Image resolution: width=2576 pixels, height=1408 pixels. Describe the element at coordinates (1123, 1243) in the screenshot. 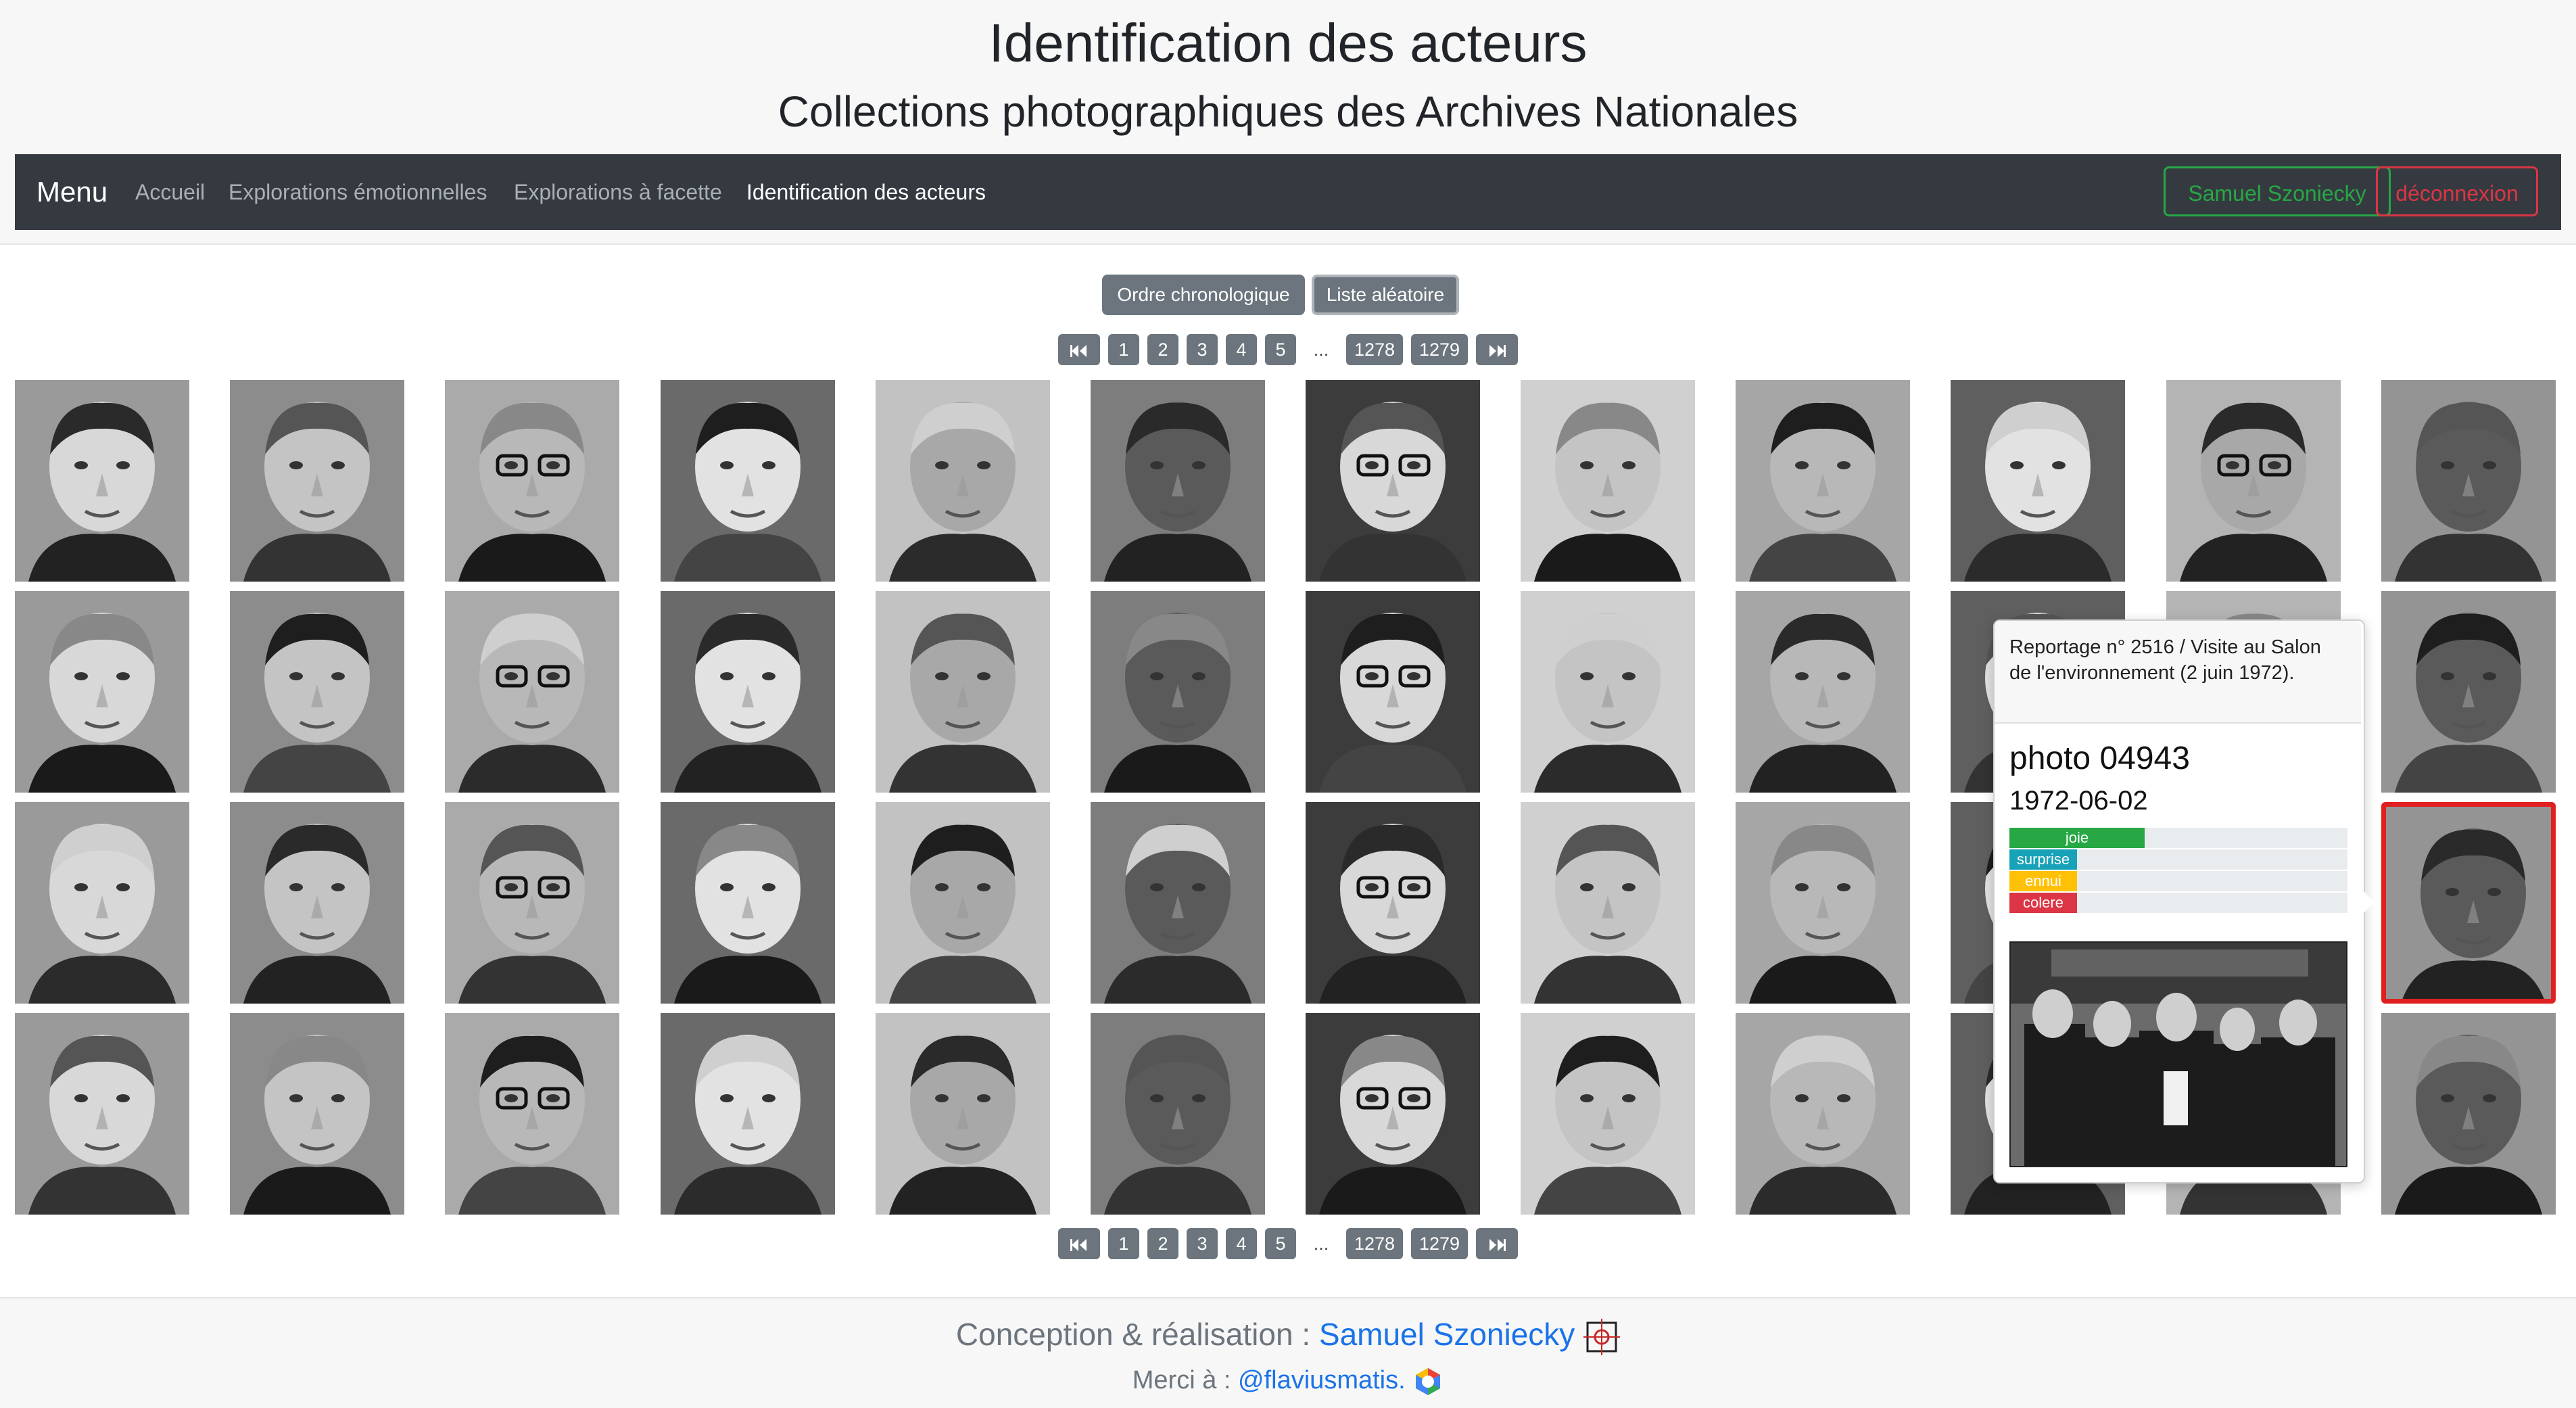

I see `pagination-page-1: 1` at that location.